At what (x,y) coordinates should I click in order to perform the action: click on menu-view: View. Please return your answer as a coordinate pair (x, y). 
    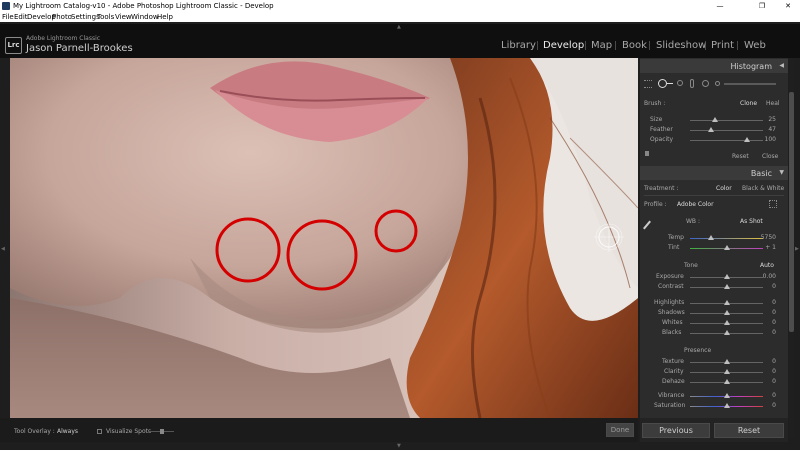
    Looking at the image, I should click on (123, 17).